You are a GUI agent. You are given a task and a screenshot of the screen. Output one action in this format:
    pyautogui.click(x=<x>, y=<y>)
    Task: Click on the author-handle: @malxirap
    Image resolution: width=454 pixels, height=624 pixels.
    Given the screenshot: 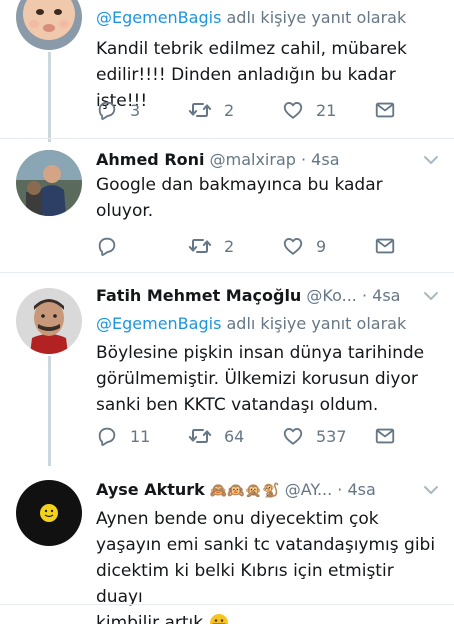 What is the action you would take?
    pyautogui.click(x=253, y=159)
    